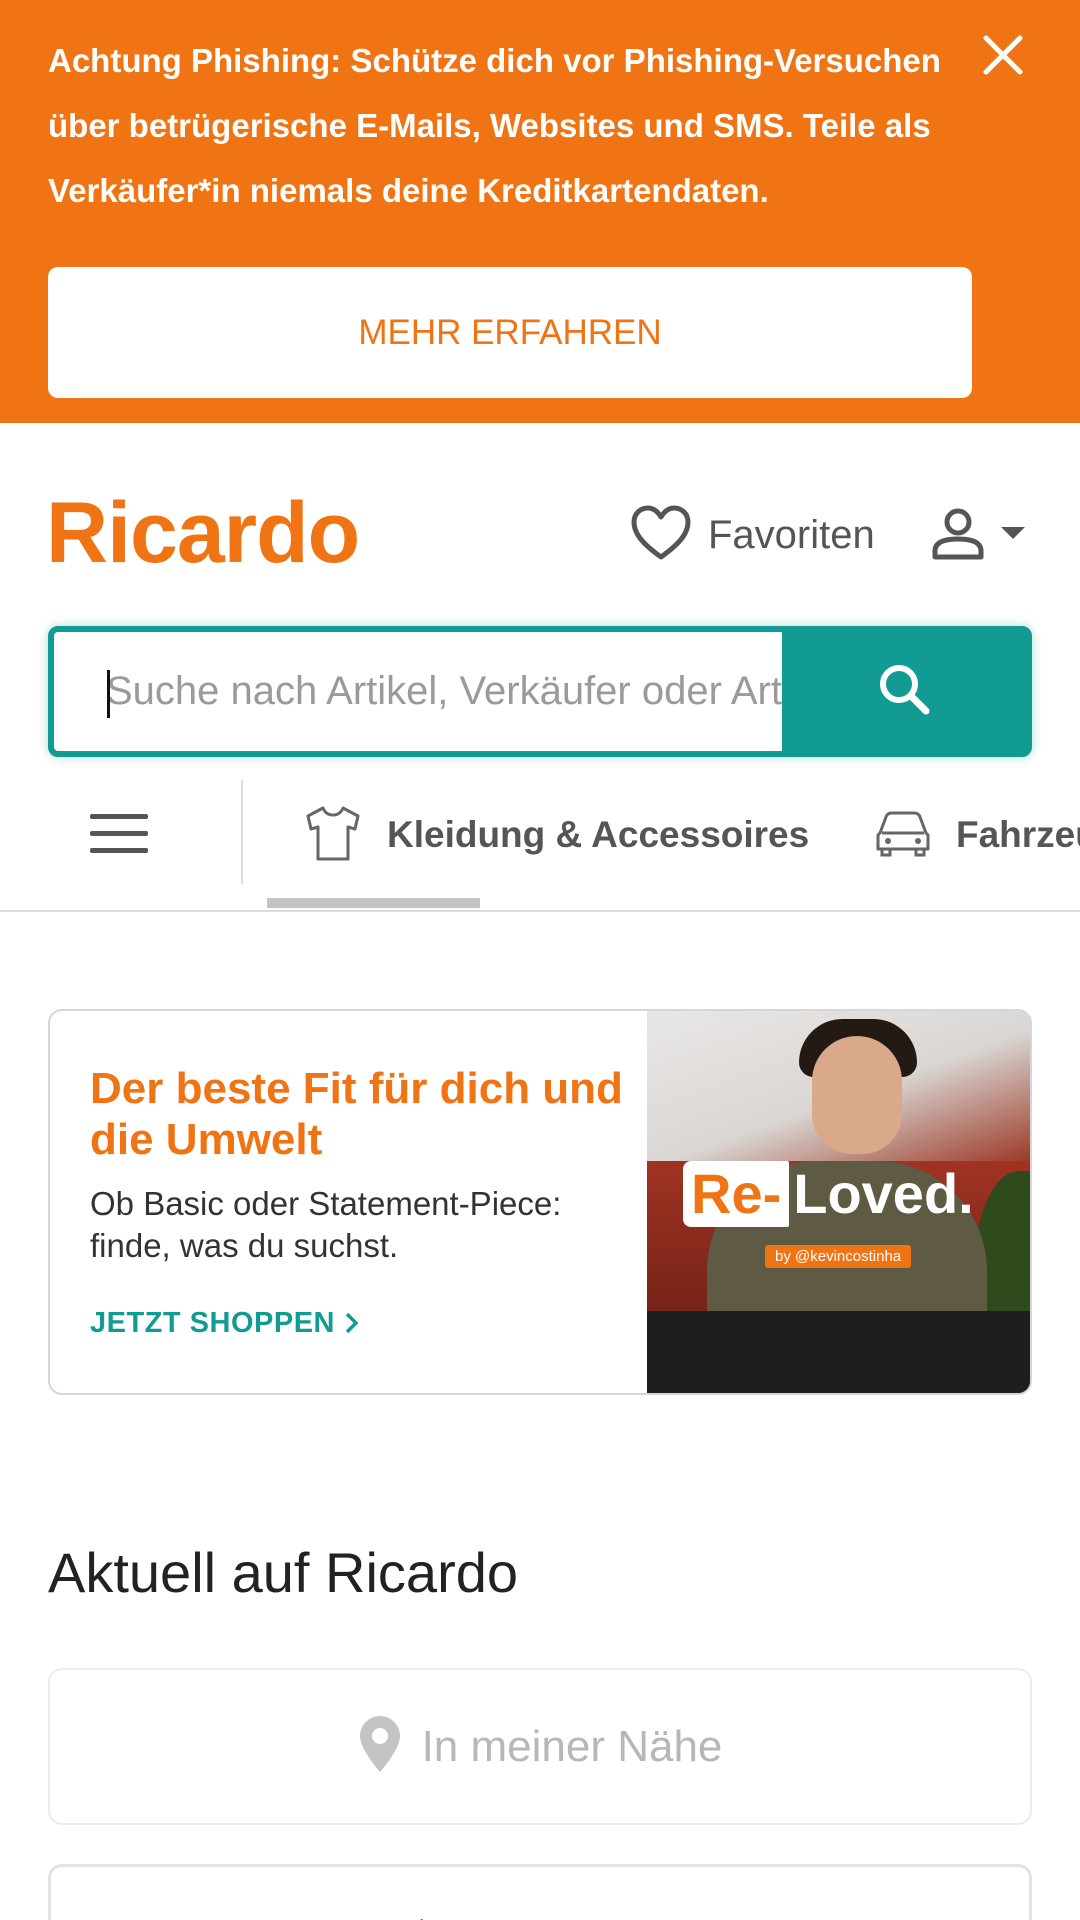  Describe the element at coordinates (380, 1746) in the screenshot. I see `location-pin-icon` at that location.